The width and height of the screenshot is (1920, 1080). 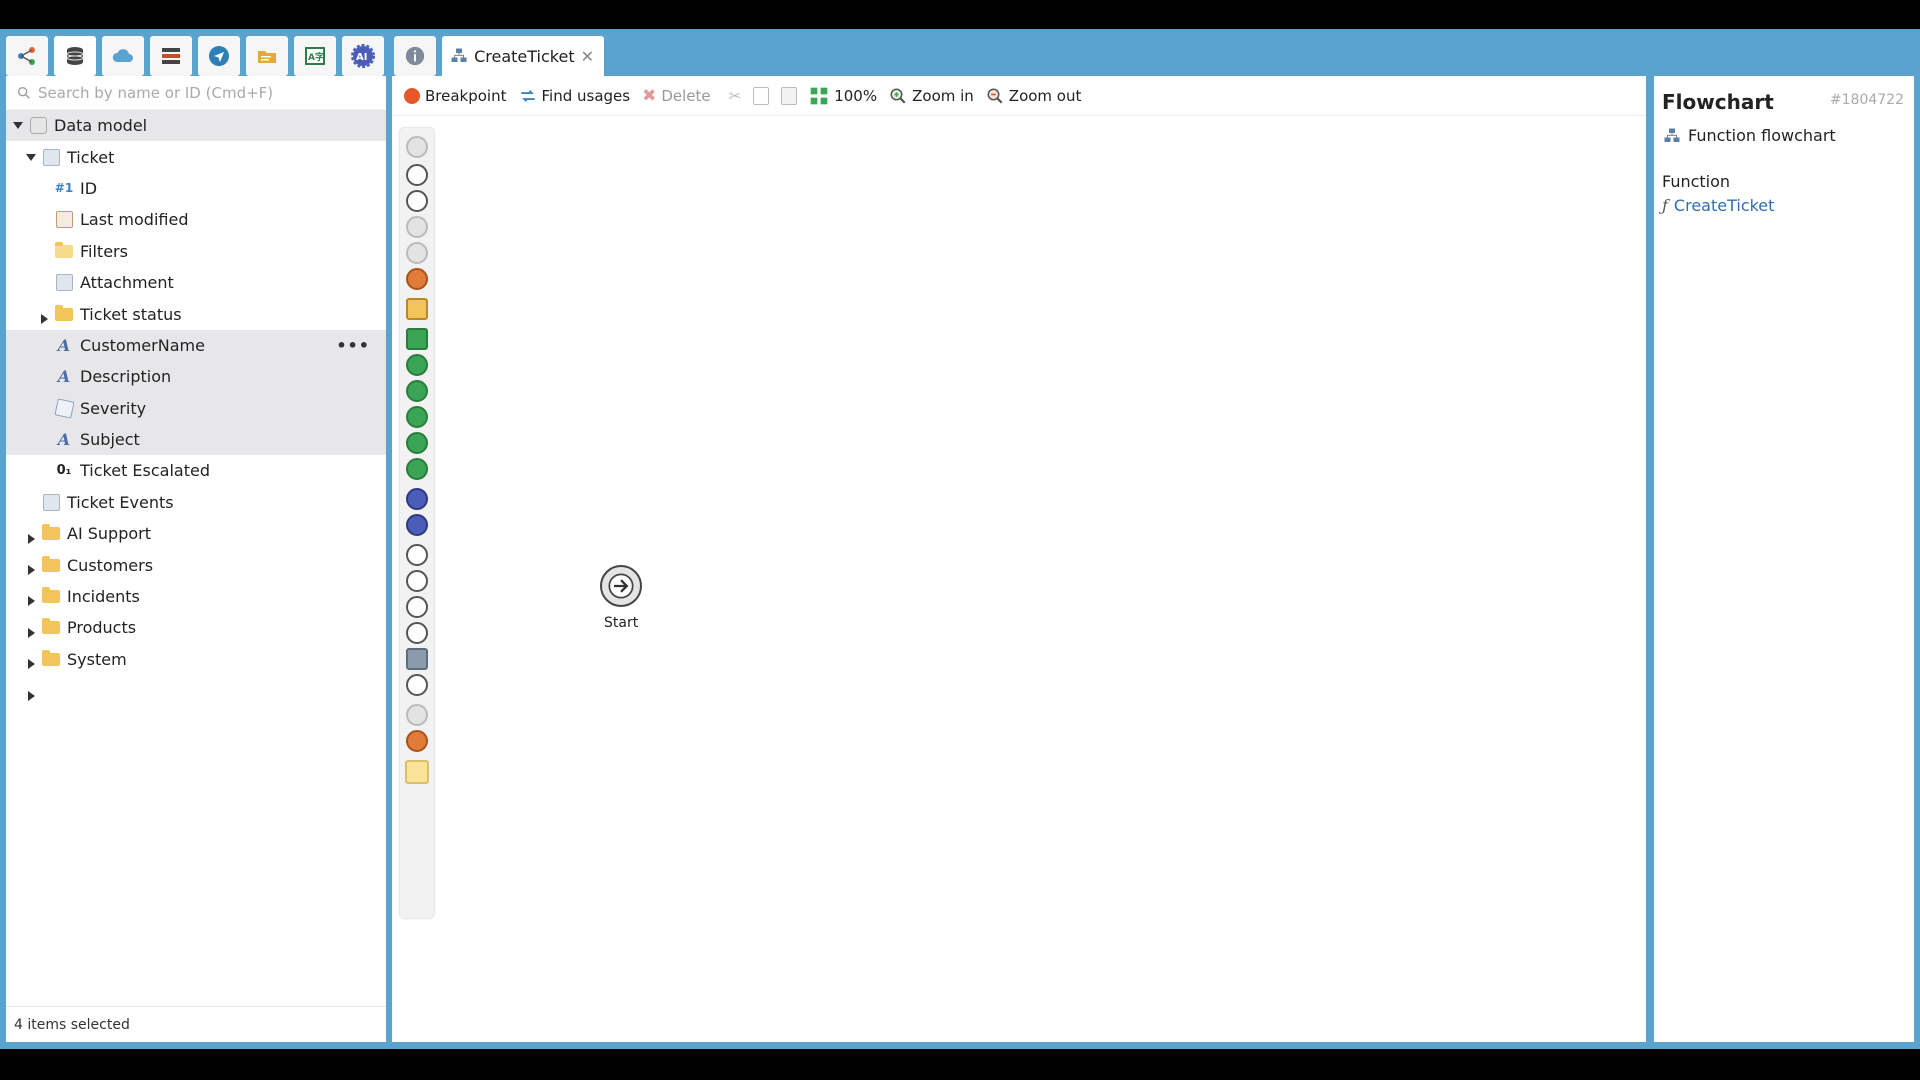 What do you see at coordinates (1045, 95) in the screenshot?
I see `zoom-out-label: Zoom out` at bounding box center [1045, 95].